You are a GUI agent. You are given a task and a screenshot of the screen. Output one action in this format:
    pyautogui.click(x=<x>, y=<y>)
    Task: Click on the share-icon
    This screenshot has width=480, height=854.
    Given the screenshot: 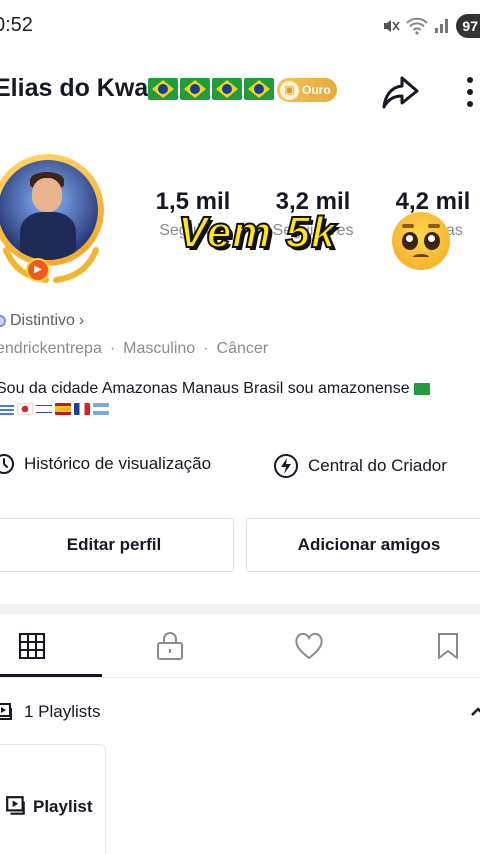 What is the action you would take?
    pyautogui.click(x=400, y=92)
    